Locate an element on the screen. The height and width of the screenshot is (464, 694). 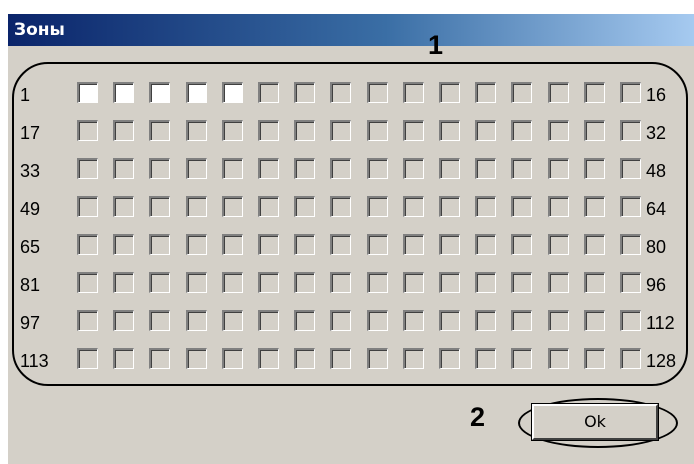
ok-button: Ok is located at coordinates (595, 422).